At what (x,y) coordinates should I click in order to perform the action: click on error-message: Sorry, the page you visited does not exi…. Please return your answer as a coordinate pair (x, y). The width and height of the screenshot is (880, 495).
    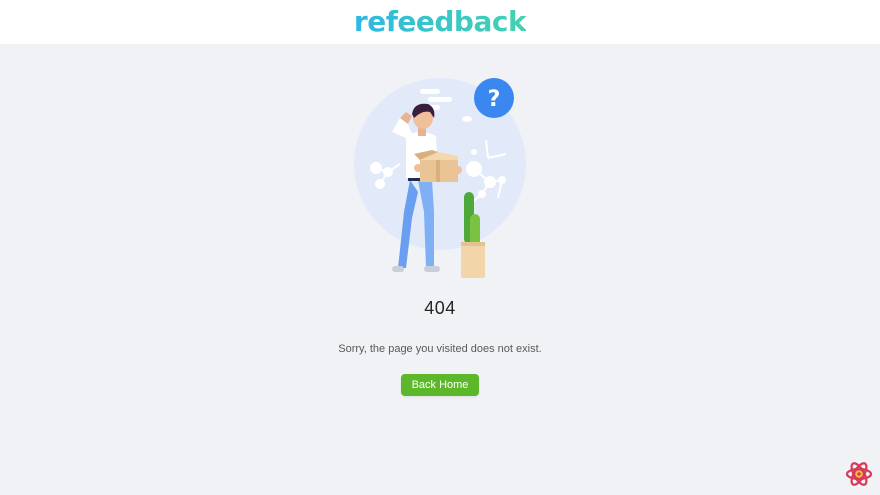
    Looking at the image, I should click on (440, 349).